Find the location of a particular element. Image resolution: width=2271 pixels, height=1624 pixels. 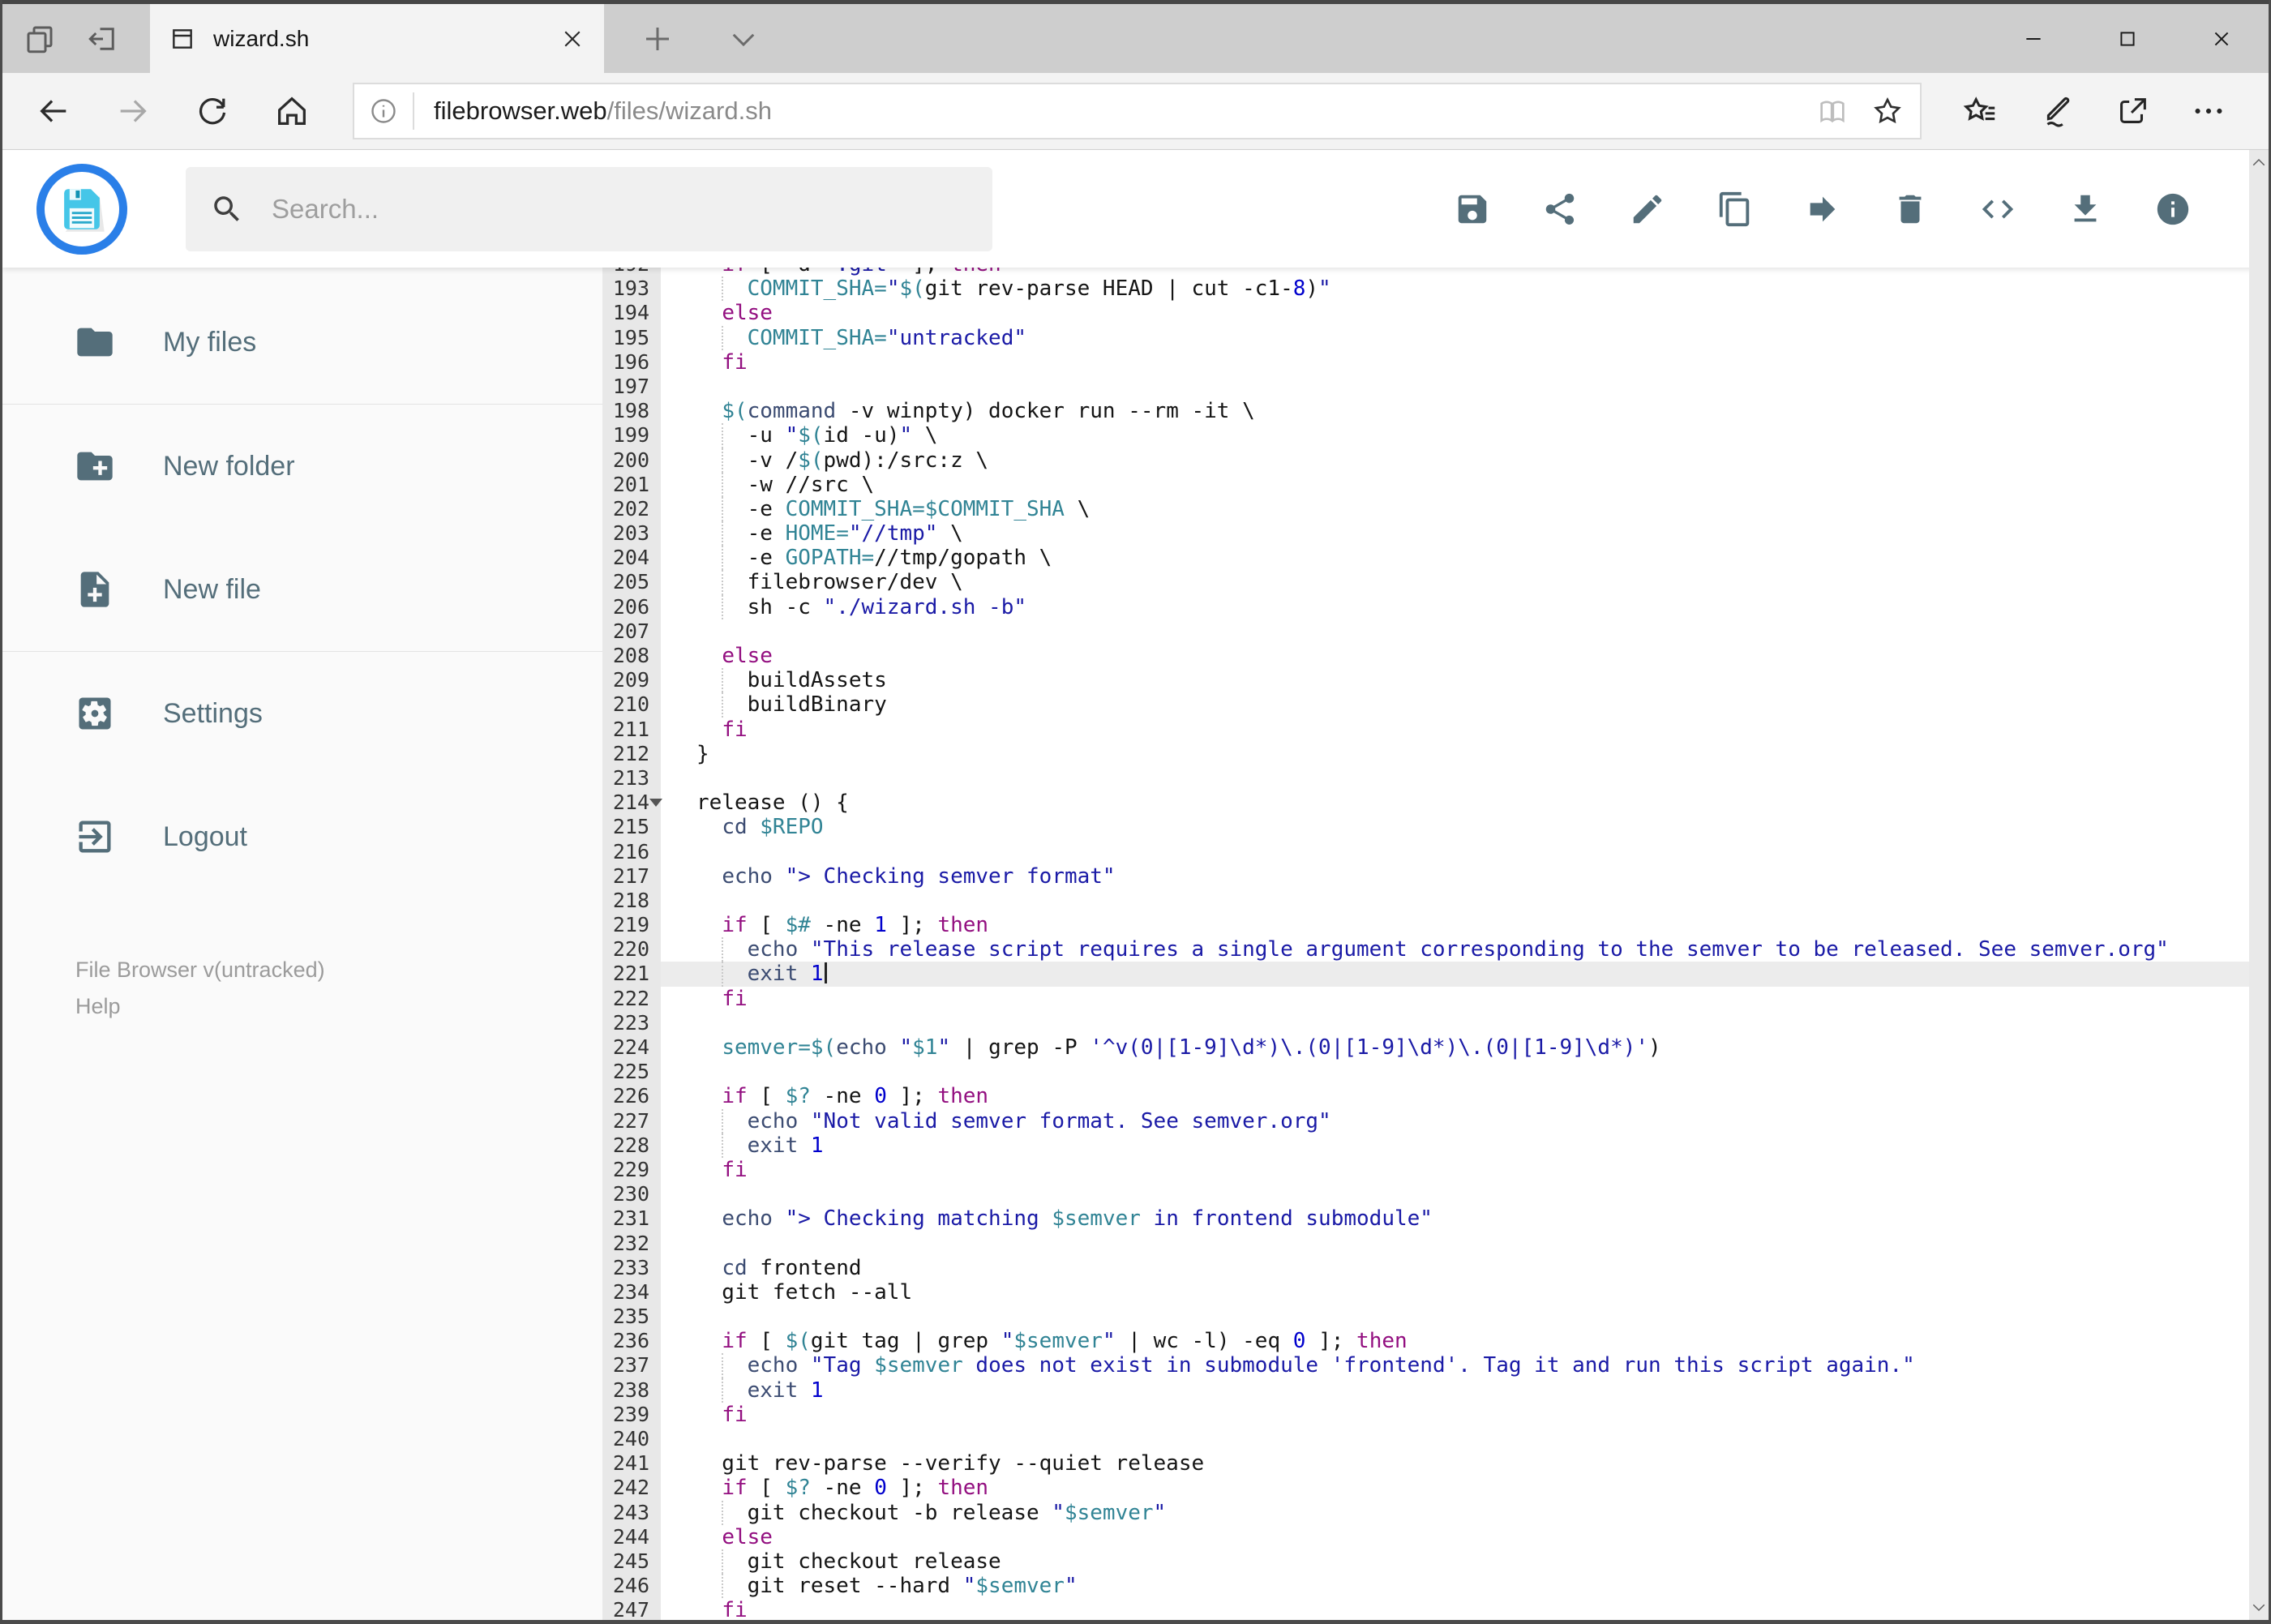

code-line: 204 -e GOPATH=//tmp/gopath \ is located at coordinates (1436, 559).